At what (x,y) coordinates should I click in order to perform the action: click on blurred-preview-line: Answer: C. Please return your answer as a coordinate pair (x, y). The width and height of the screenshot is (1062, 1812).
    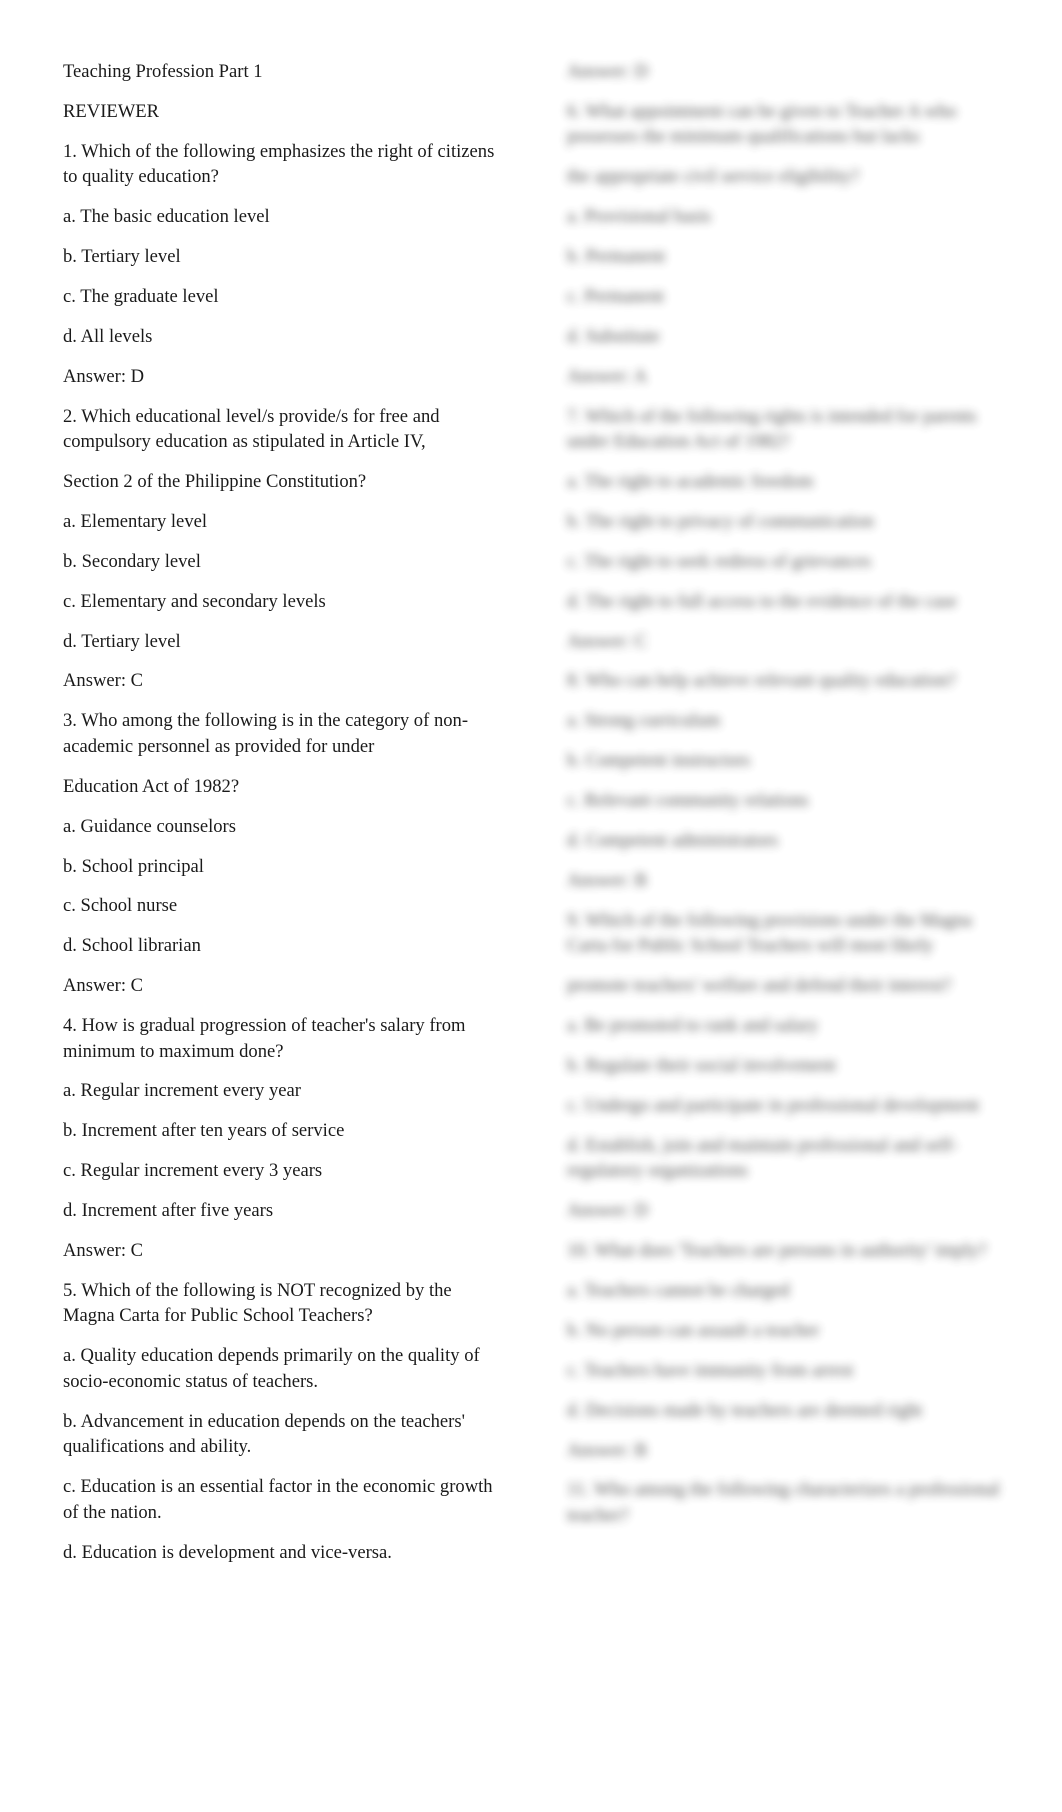
    Looking at the image, I should click on (607, 641).